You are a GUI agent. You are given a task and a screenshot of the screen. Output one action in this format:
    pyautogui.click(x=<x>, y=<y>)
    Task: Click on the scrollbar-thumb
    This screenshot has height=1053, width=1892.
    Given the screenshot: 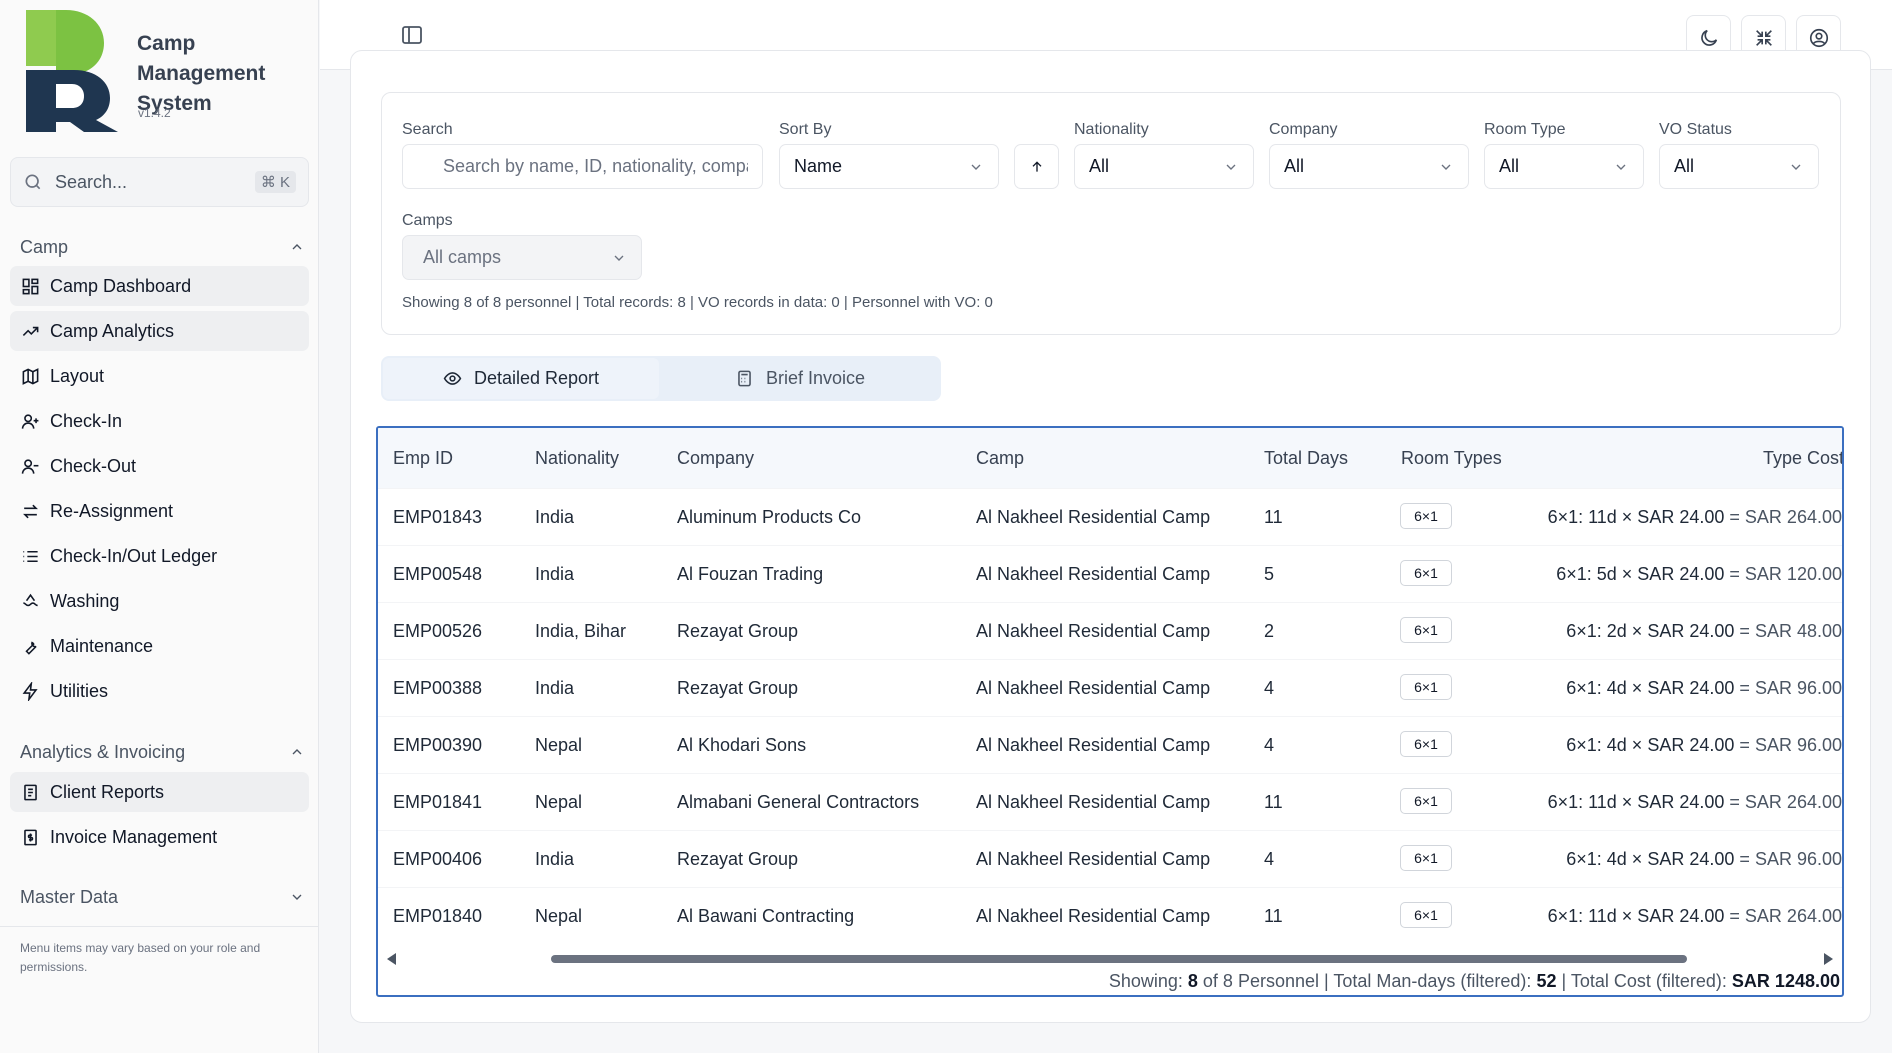 What is the action you would take?
    pyautogui.click(x=1119, y=959)
    